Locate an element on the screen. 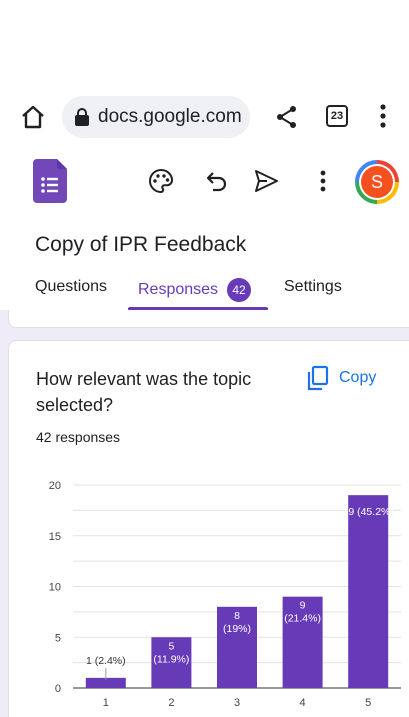 This screenshot has width=409, height=717. data-label: 19 (45.2%) is located at coordinates (368, 512).